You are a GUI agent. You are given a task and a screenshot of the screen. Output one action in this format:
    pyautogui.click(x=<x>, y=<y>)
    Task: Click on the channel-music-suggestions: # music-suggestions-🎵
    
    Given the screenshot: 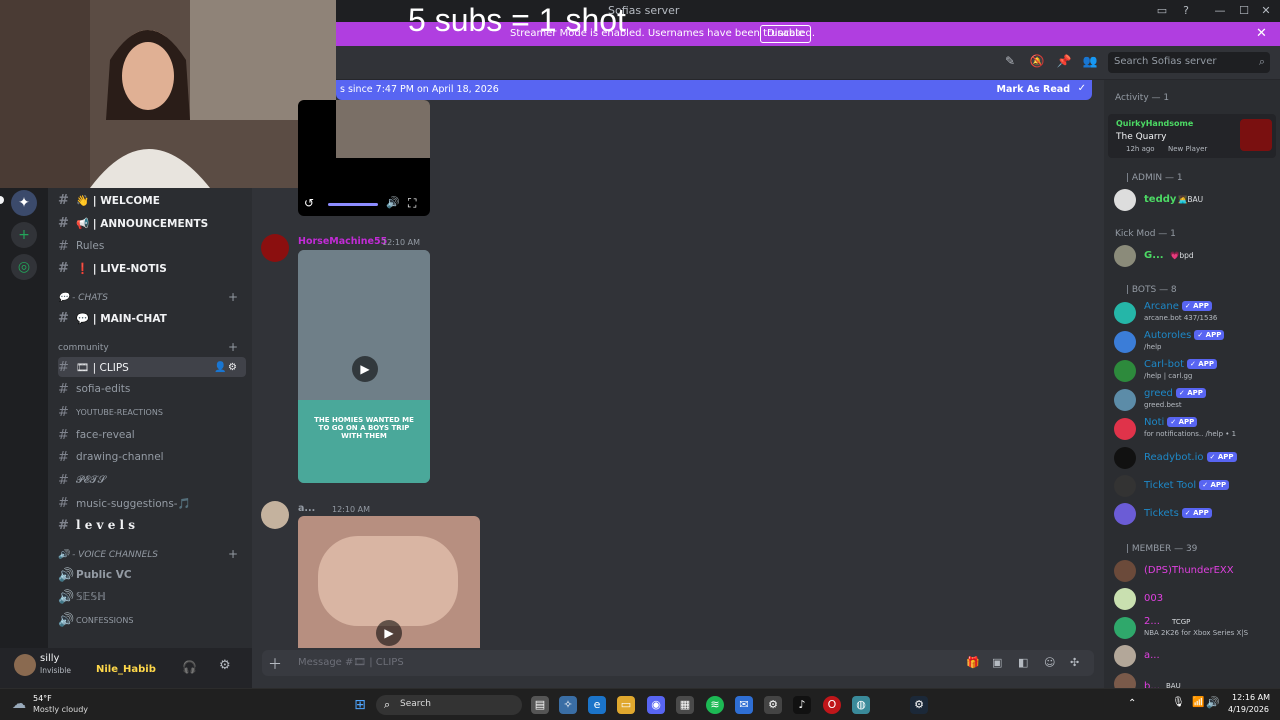 What is the action you would take?
    pyautogui.click(x=152, y=503)
    